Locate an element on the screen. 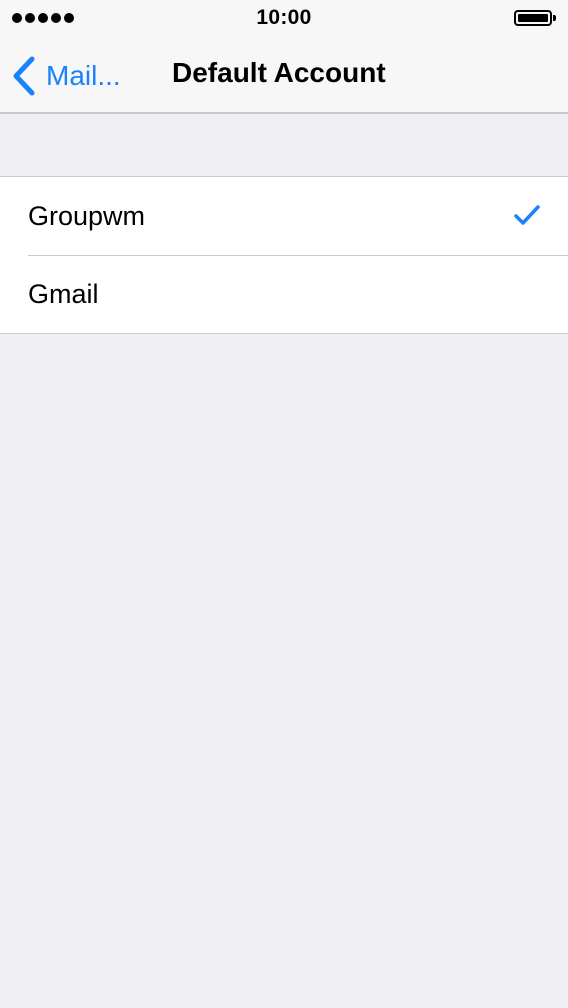 This screenshot has height=1008, width=568. account-item-label: Groupwm is located at coordinates (87, 215).